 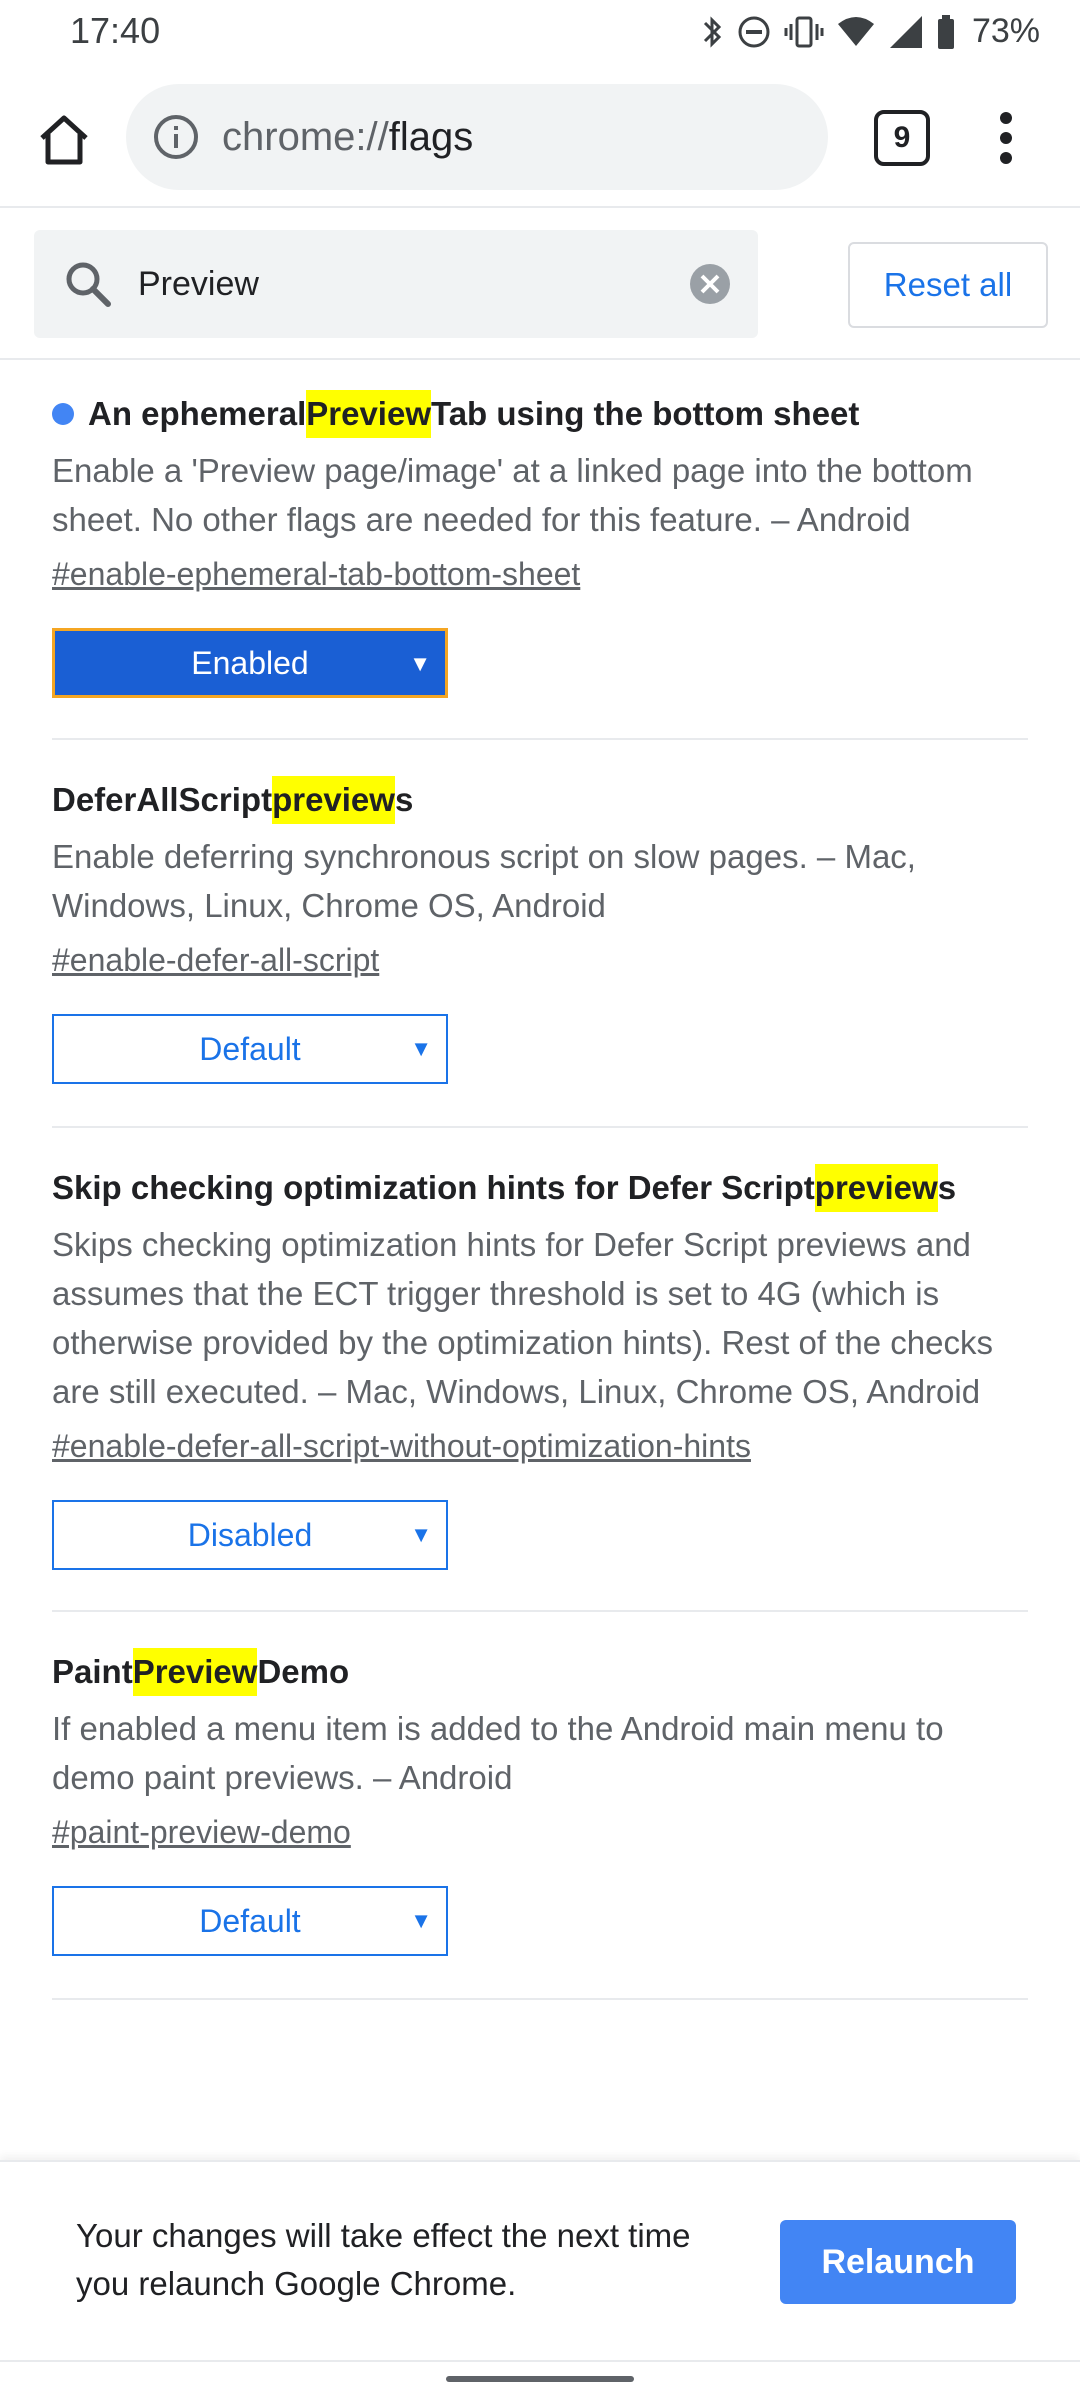 I want to click on address-bar: chrome://flags, so click(x=477, y=137).